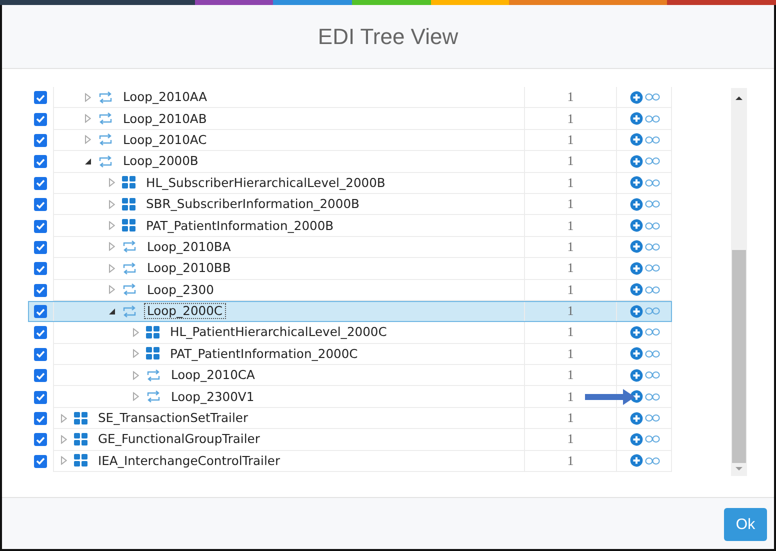 This screenshot has width=776, height=551. I want to click on tree-item-label: Loop_2300, so click(180, 289).